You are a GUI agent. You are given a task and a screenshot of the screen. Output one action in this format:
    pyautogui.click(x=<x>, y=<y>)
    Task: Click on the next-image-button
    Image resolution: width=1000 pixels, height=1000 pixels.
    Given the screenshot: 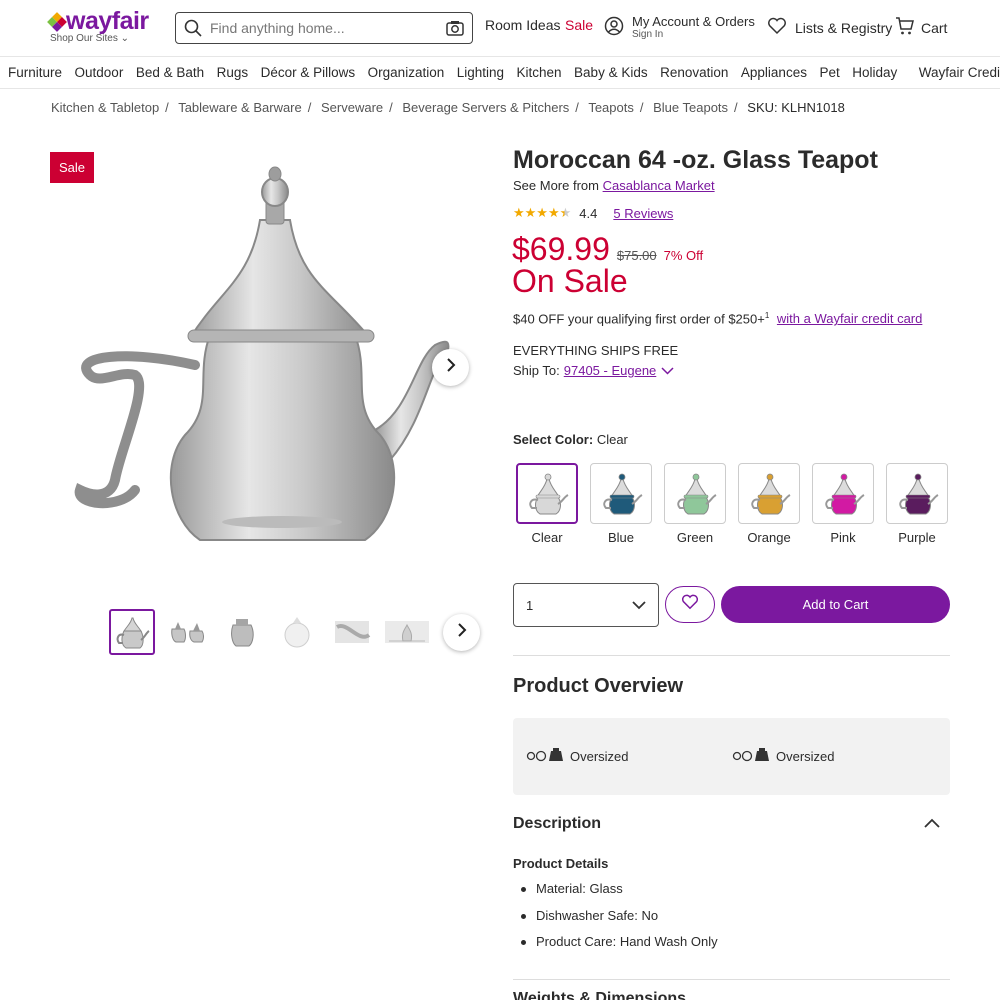 What is the action you would take?
    pyautogui.click(x=450, y=367)
    